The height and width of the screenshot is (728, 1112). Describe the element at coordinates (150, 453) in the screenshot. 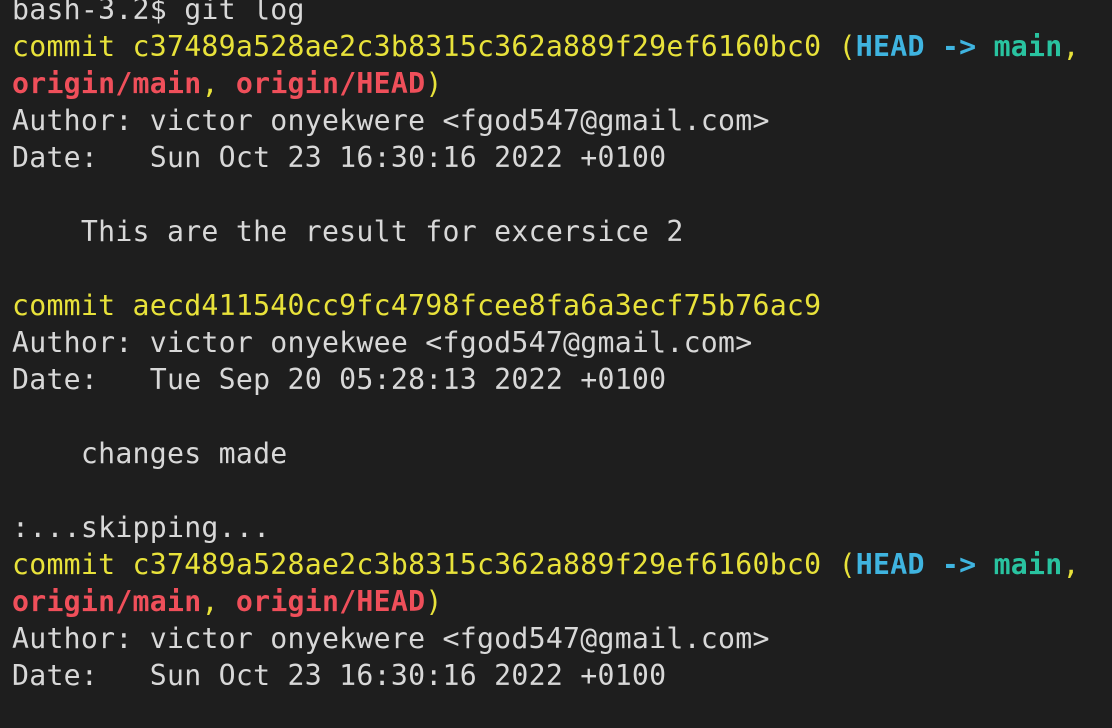

I see `terminal-text-plain: changes made` at that location.